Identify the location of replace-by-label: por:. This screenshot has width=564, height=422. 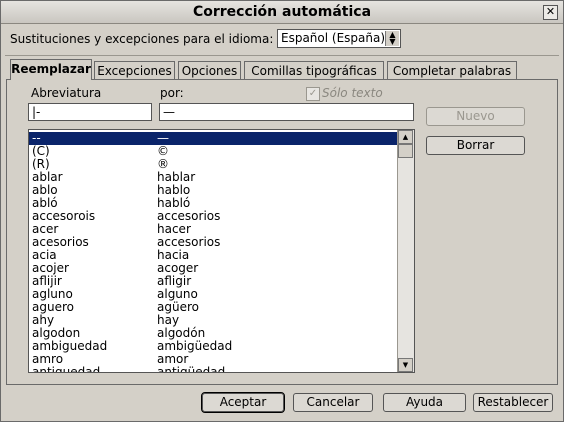
(172, 93).